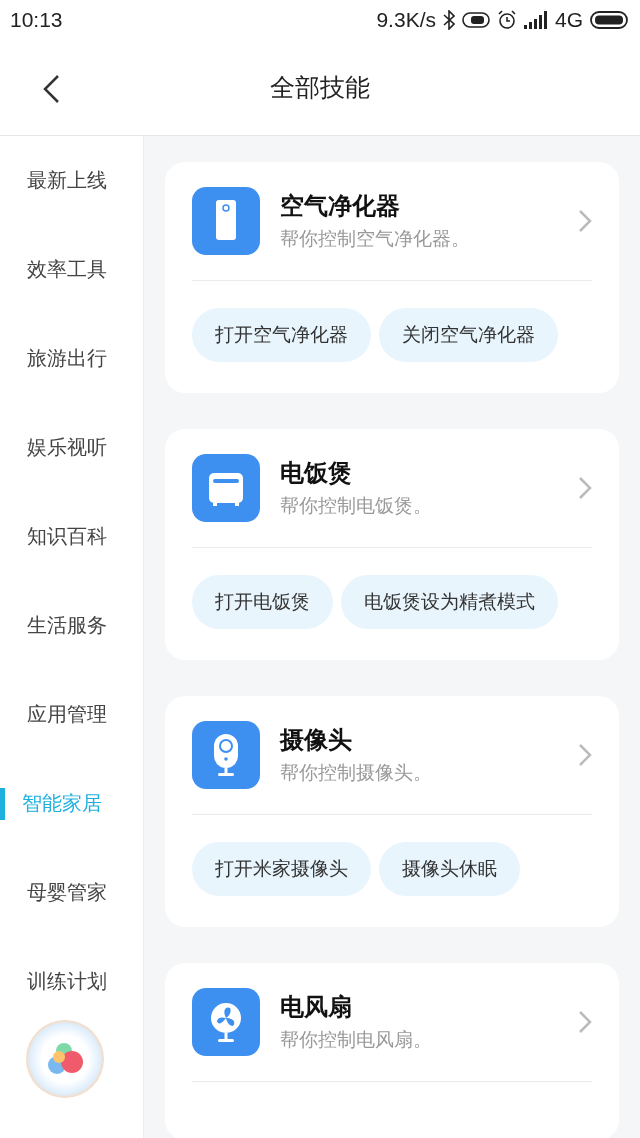 Image resolution: width=640 pixels, height=1138 pixels. What do you see at coordinates (468, 335) in the screenshot?
I see `command-chip: 关闭空气净化器` at bounding box center [468, 335].